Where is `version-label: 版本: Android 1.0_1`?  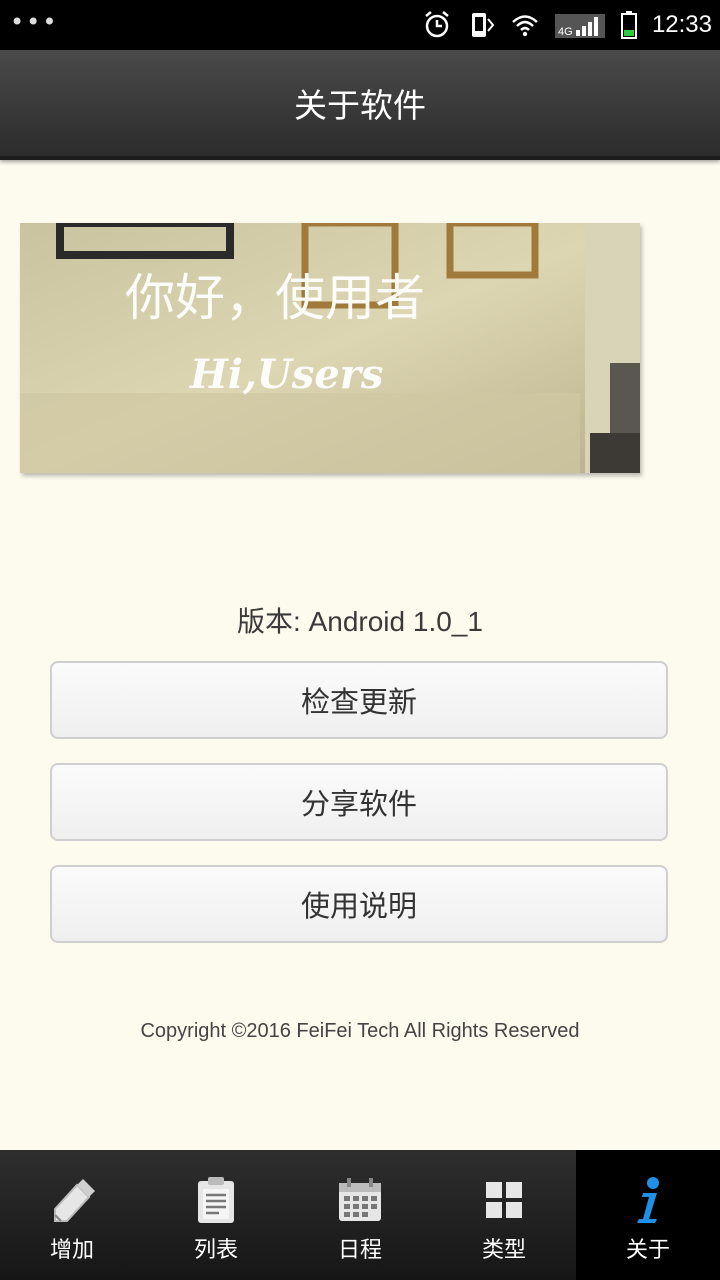 version-label: 版本: Android 1.0_1 is located at coordinates (360, 621).